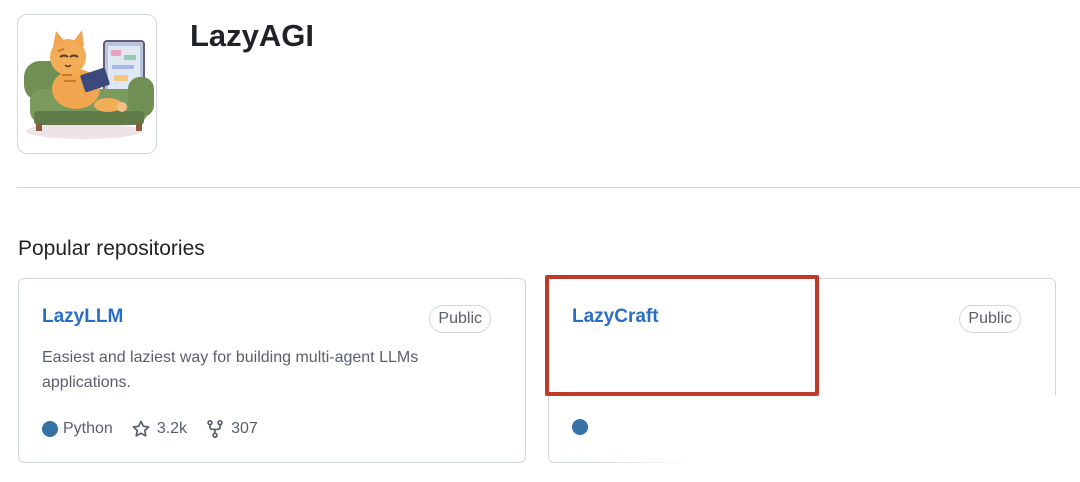 The height and width of the screenshot is (482, 1080). What do you see at coordinates (252, 35) in the screenshot?
I see `org-name: LazyAGI` at bounding box center [252, 35].